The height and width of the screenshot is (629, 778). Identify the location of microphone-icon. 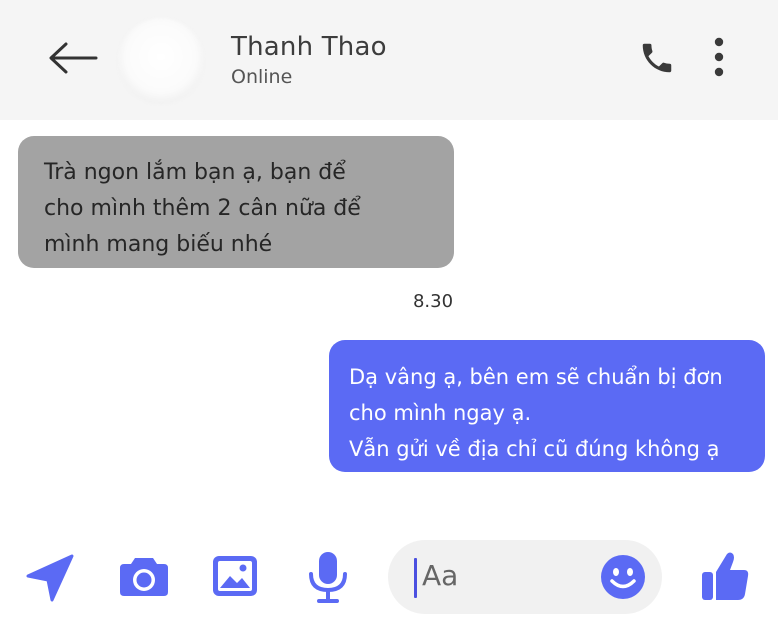
(328, 577).